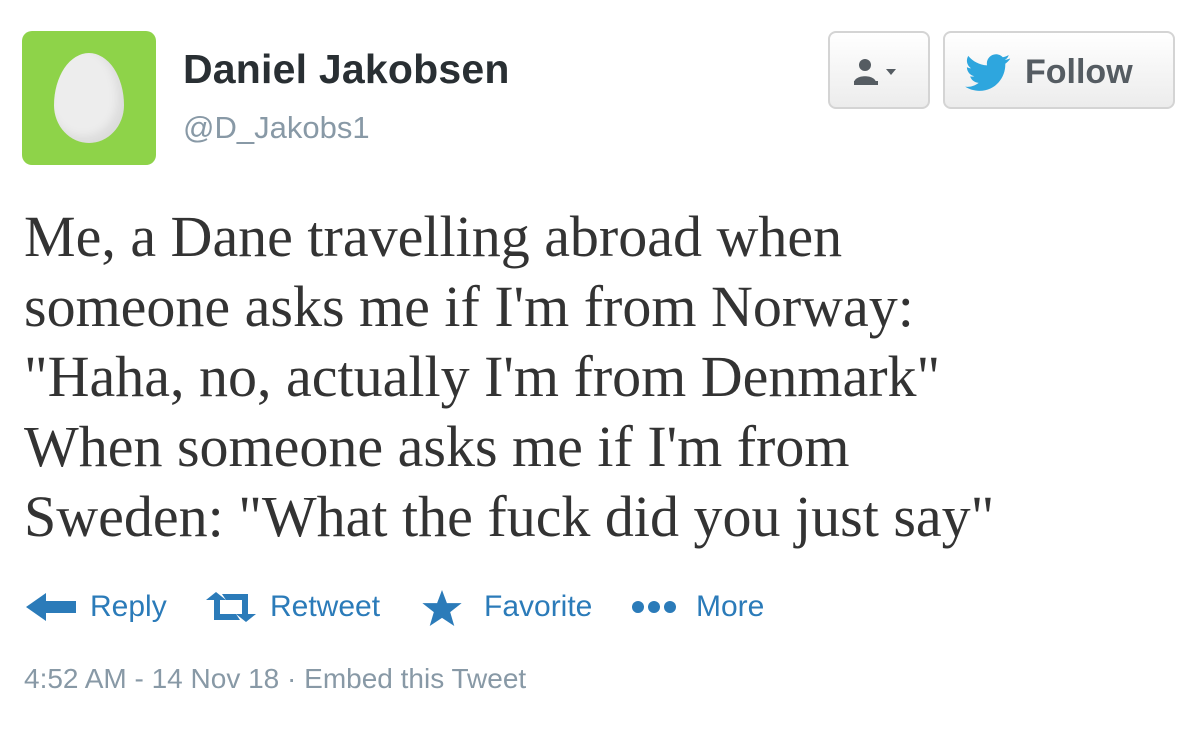 Image resolution: width=1200 pixels, height=740 pixels. Describe the element at coordinates (509, 516) in the screenshot. I see `tweet-text-line: Sweden: "What the fuck did you just say"` at that location.